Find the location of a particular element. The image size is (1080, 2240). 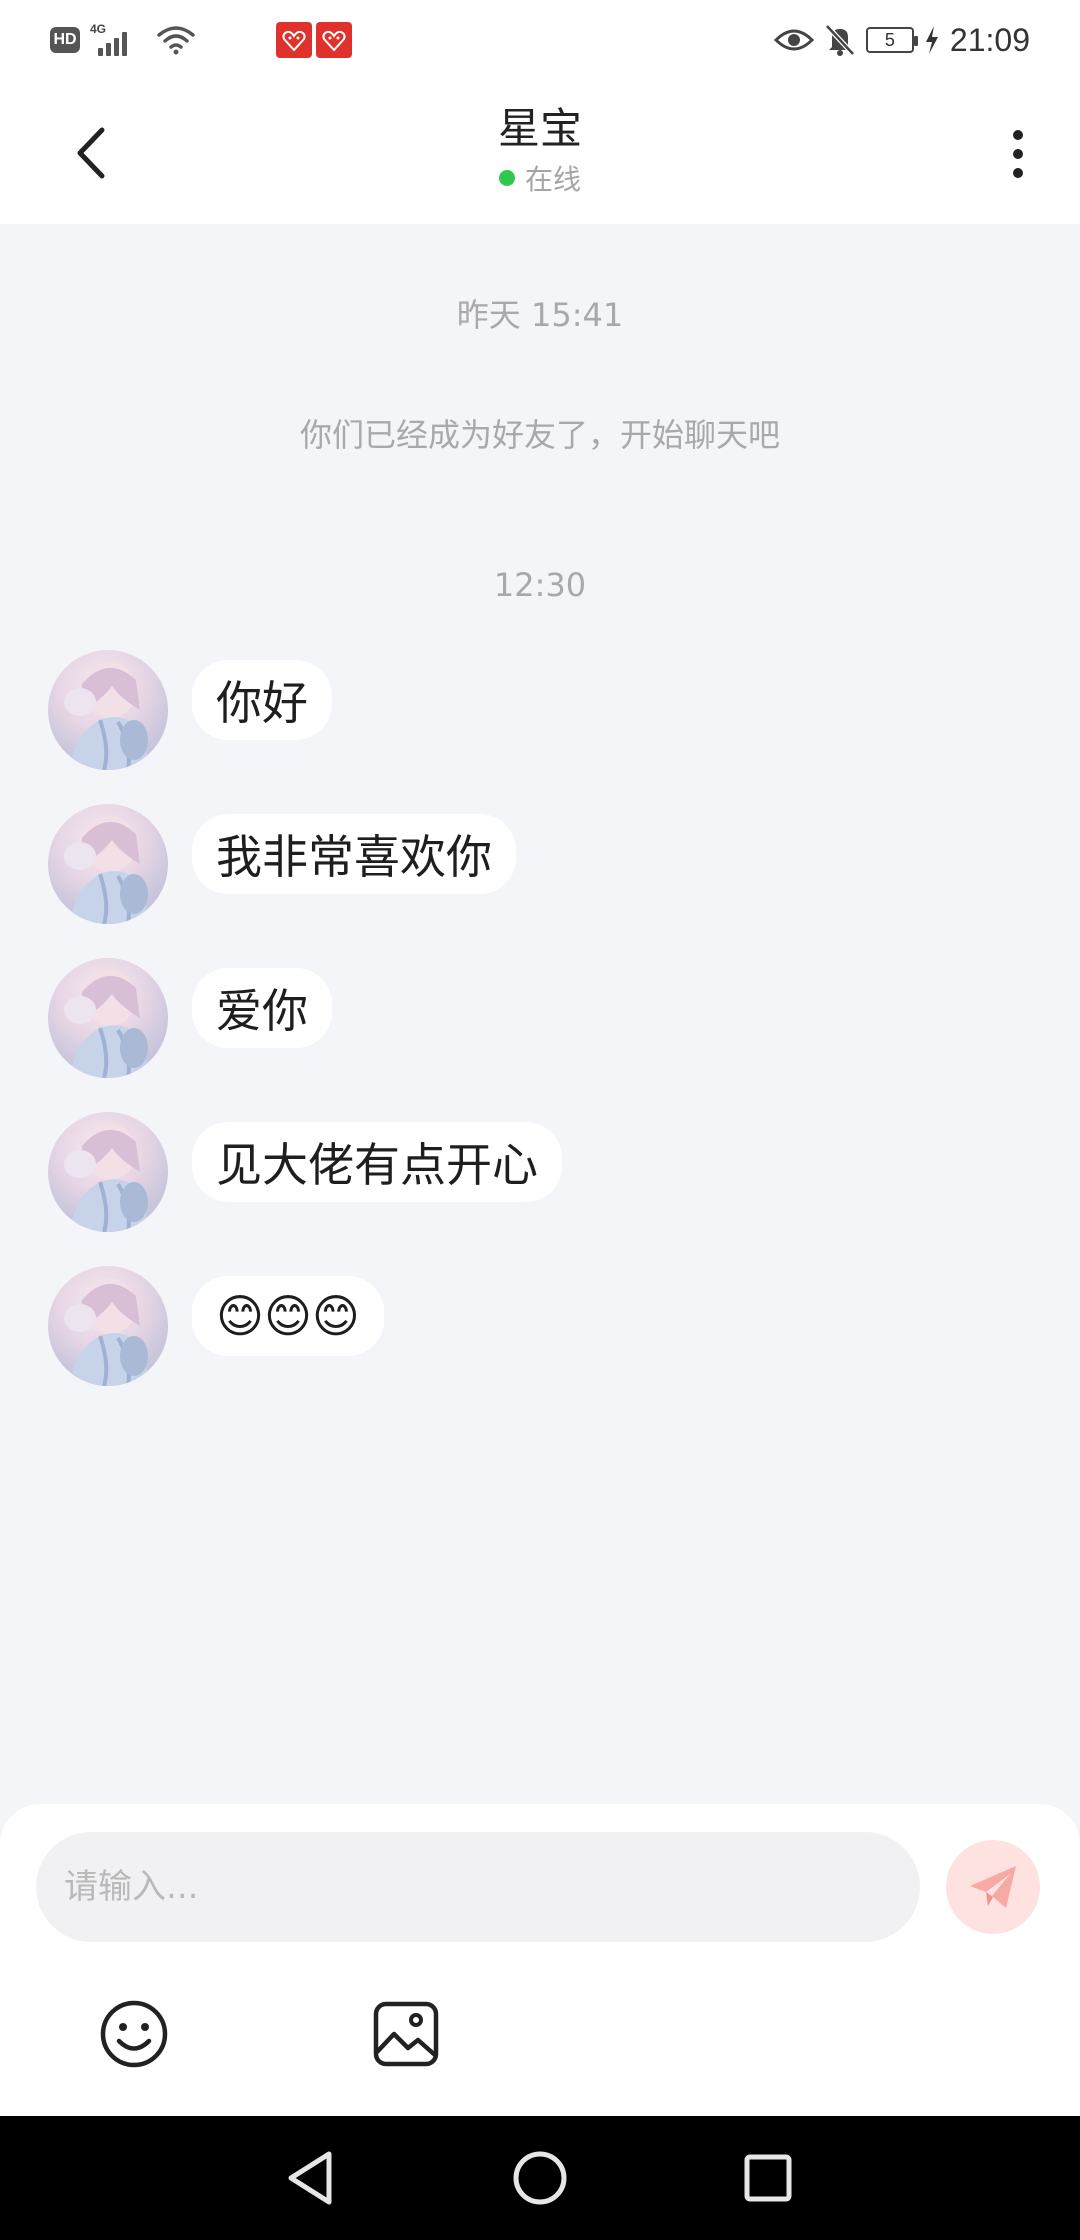

message-row: 爱你 is located at coordinates (190, 1018).